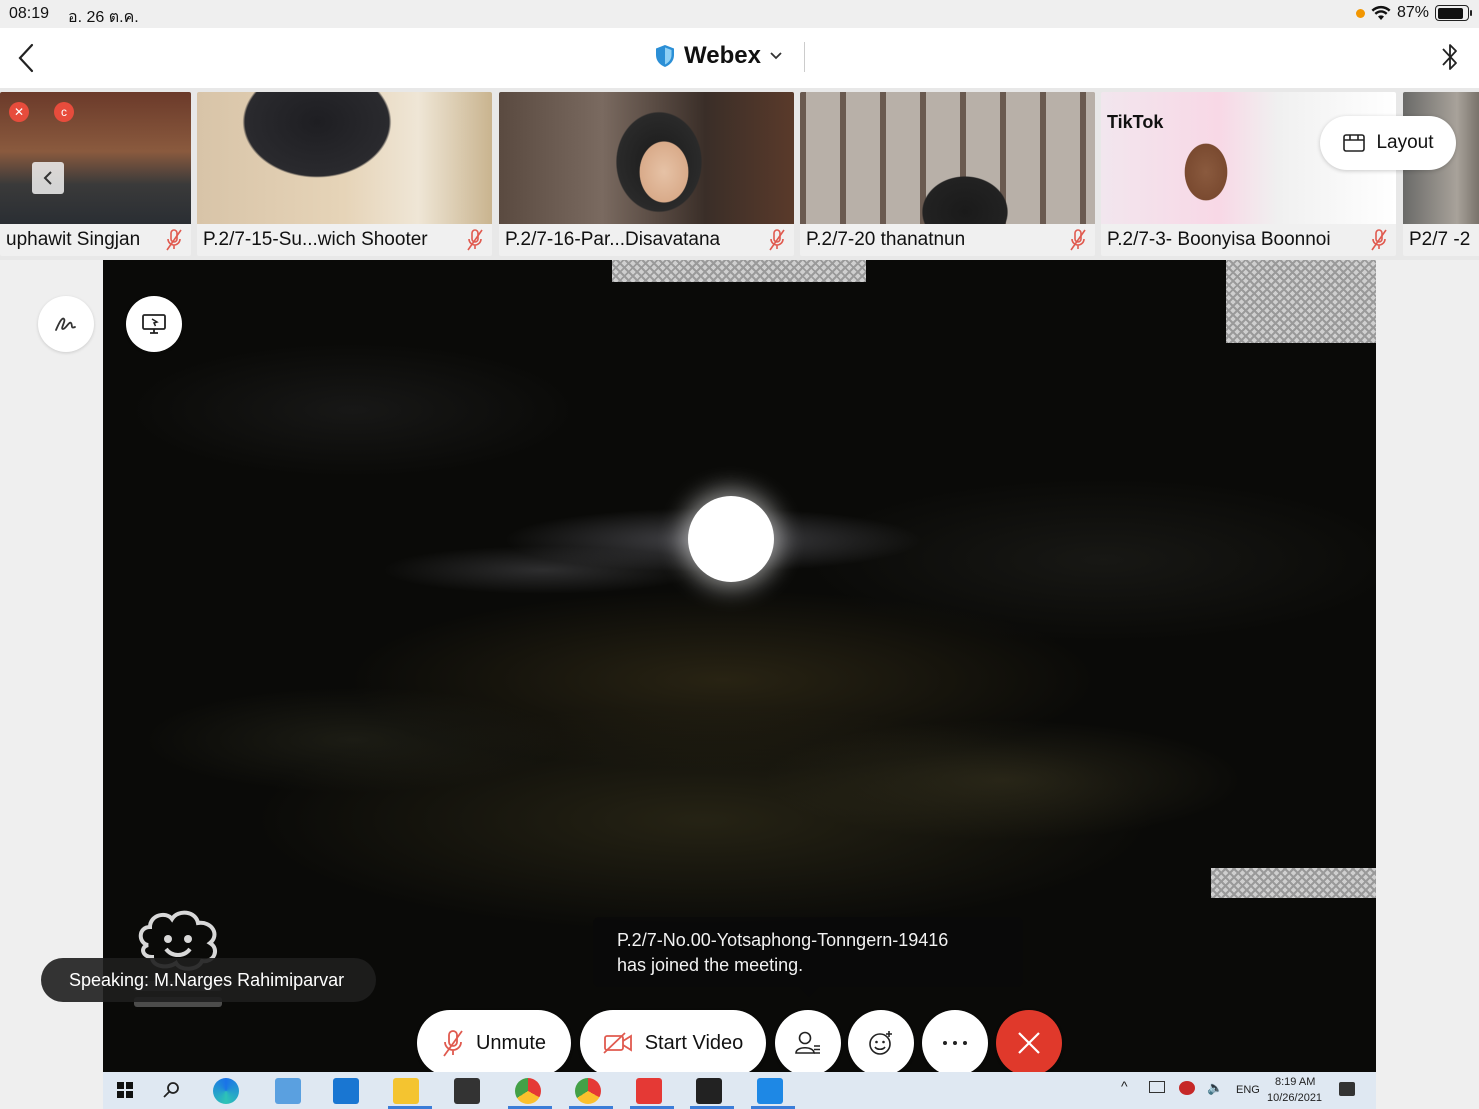 This screenshot has width=1479, height=1109. I want to click on notification-icon, so click(1347, 1089).